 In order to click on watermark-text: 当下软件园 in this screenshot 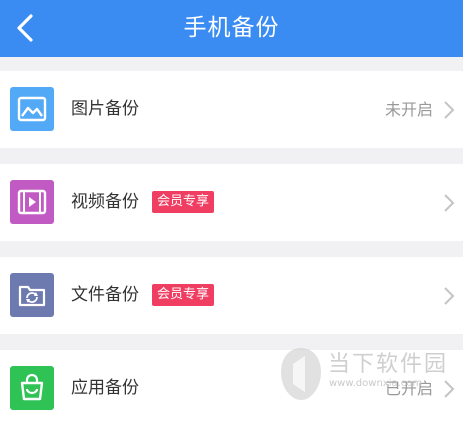, I will do `click(388, 364)`.